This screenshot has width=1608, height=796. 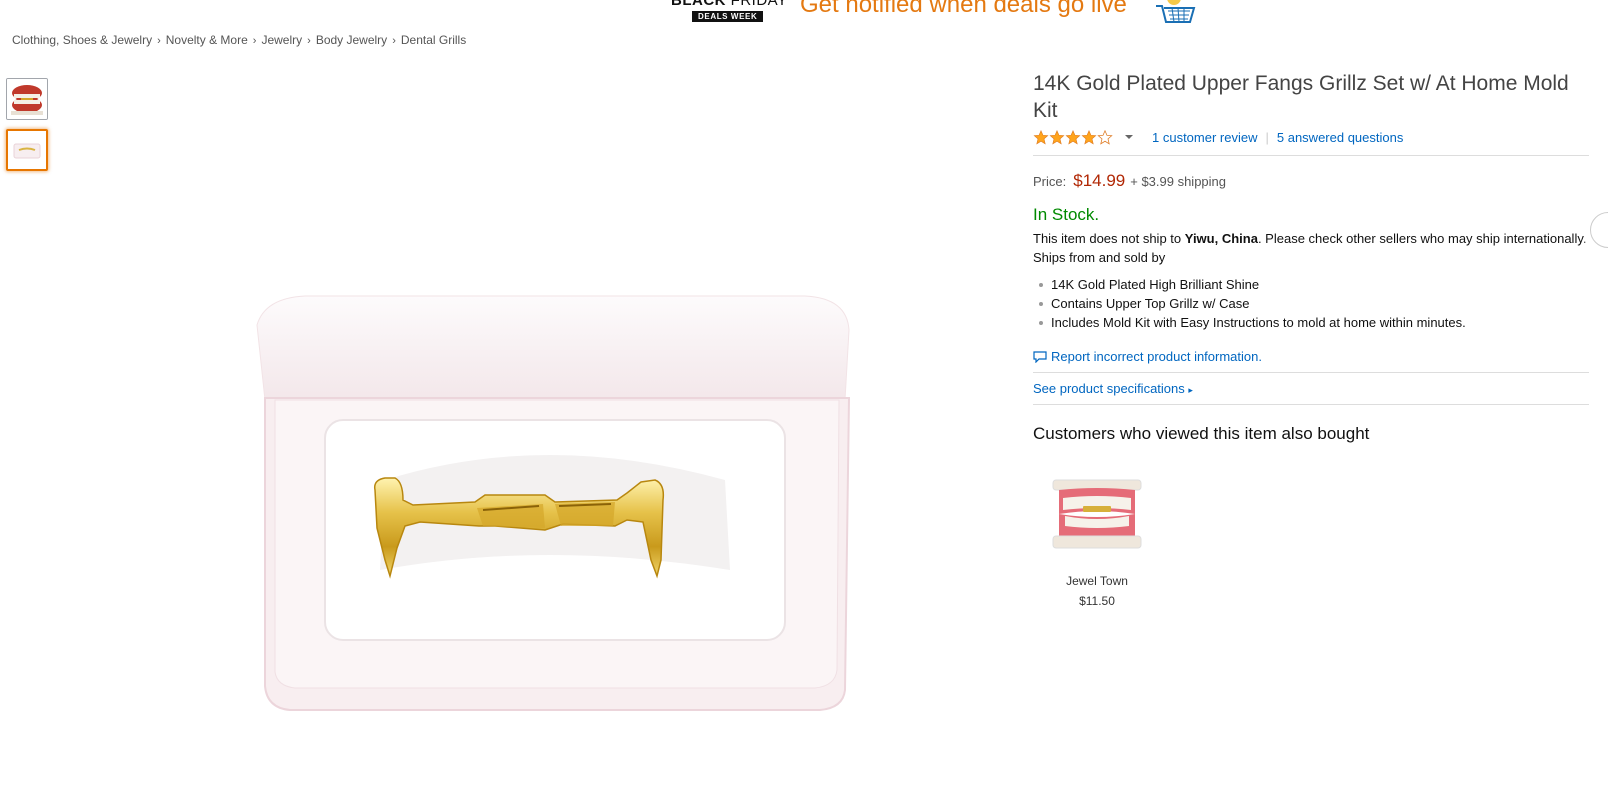 I want to click on star-empty-icon, so click(x=1105, y=137).